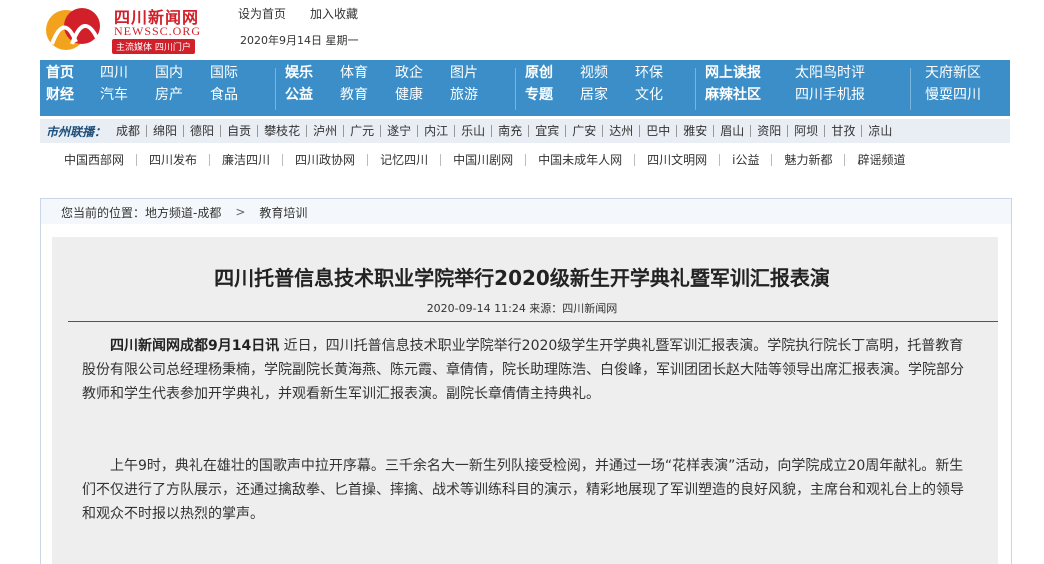  What do you see at coordinates (805, 131) in the screenshot?
I see `city-link: 阿坝` at bounding box center [805, 131].